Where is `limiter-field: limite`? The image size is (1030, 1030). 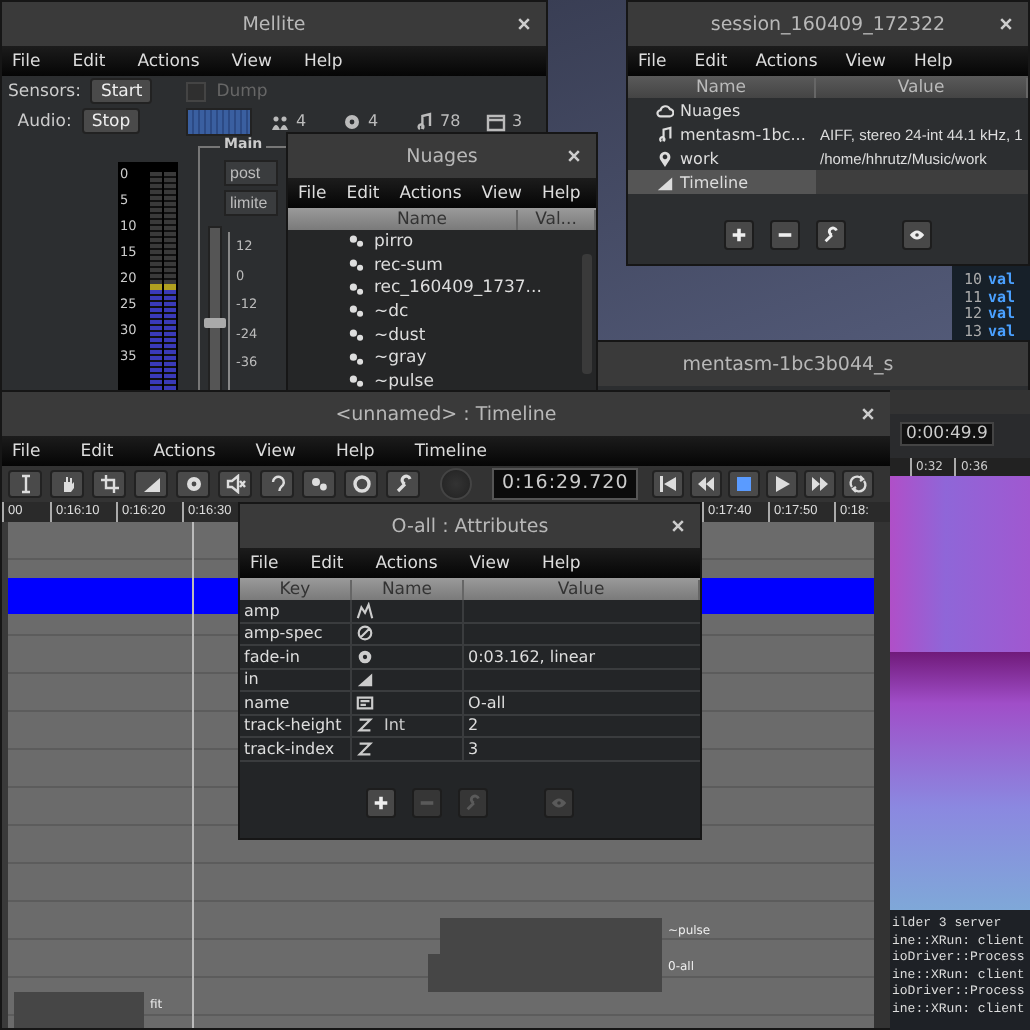 limiter-field: limite is located at coordinates (251, 203).